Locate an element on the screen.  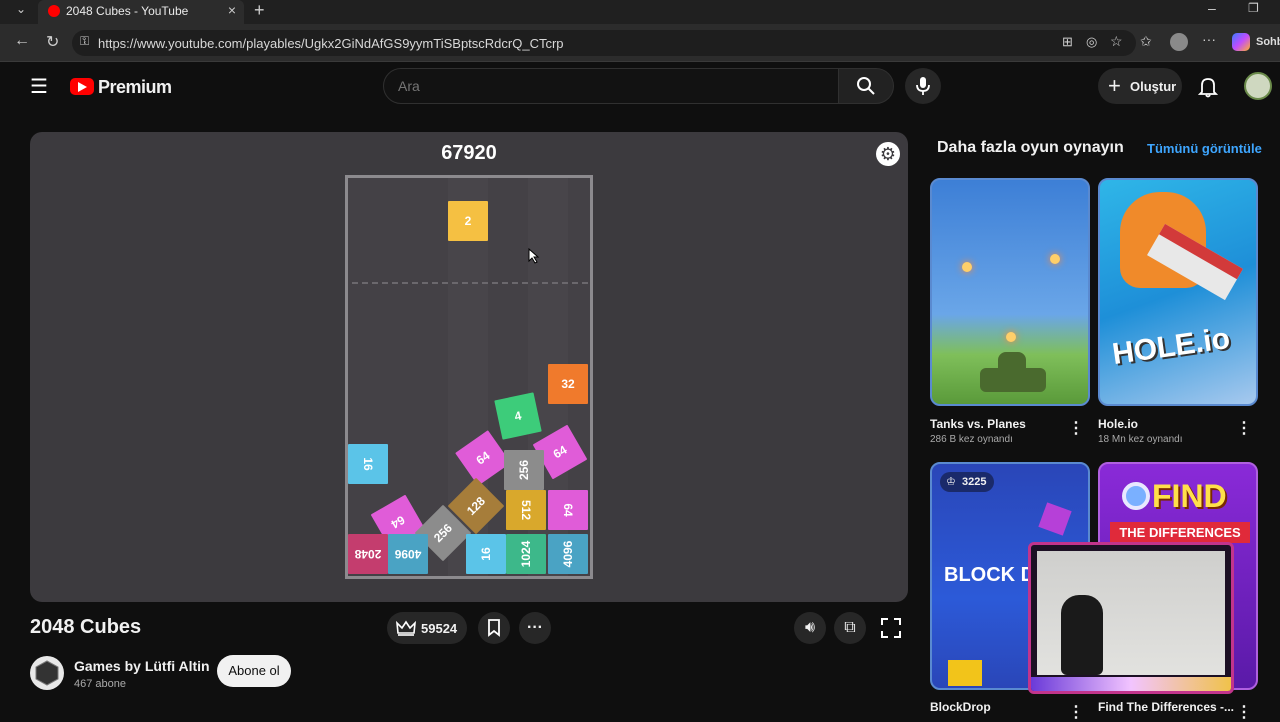
youtube-header: ☰ Premium + Oluştur is located at coordinates (640, 87).